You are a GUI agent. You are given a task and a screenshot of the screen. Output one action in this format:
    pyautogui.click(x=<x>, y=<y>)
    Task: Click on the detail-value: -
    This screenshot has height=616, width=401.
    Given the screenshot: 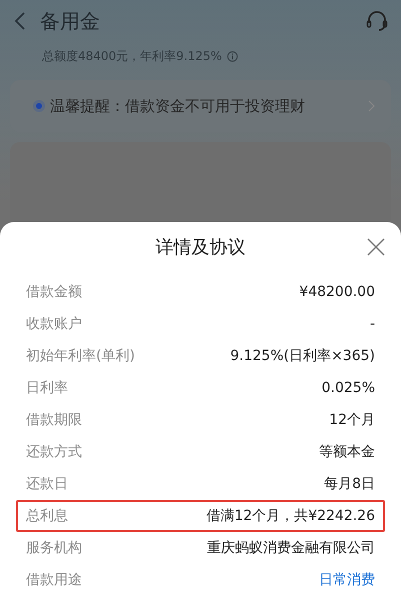 What is the action you would take?
    pyautogui.click(x=372, y=324)
    